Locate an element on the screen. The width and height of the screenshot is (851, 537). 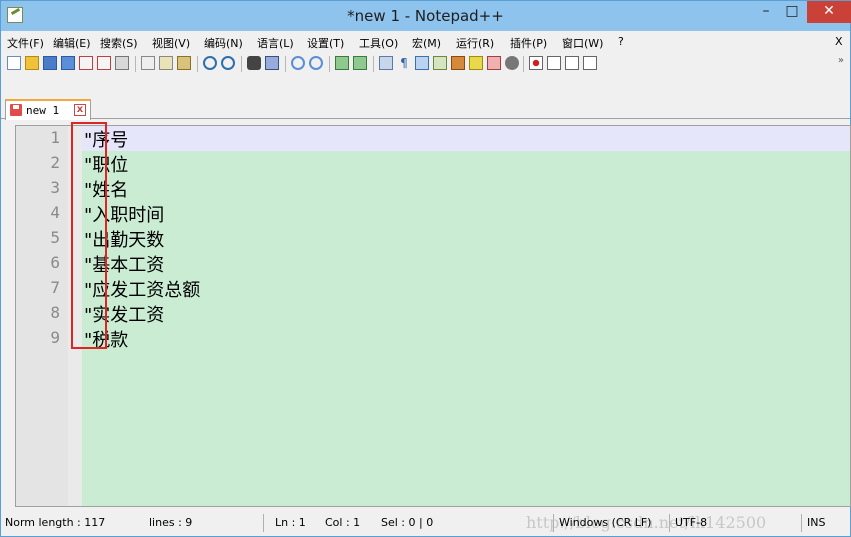
menu-macro: 宏(M) is located at coordinates (426, 43).